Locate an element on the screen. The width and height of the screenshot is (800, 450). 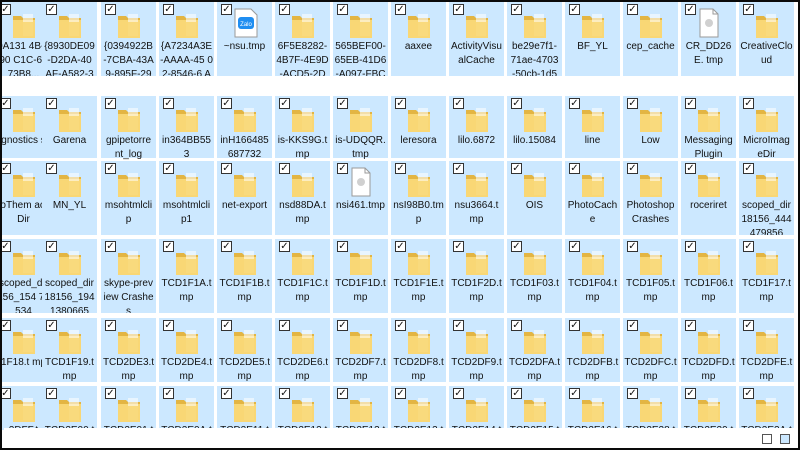
file-item: ✓ MicroImag eDir is located at coordinates (766, 128).